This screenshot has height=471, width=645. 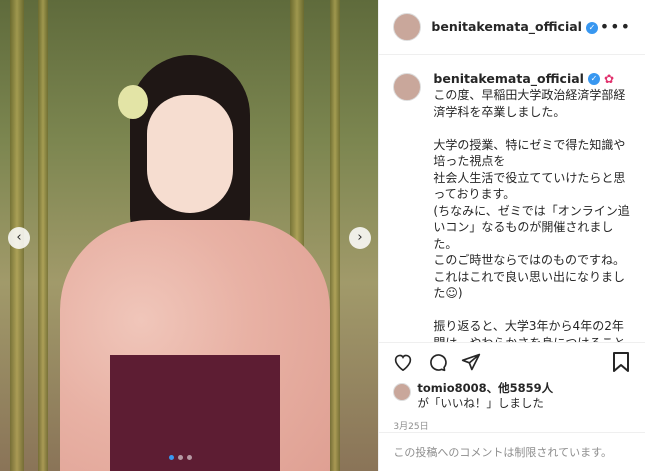 What do you see at coordinates (190, 154) in the screenshot?
I see `face-shape` at bounding box center [190, 154].